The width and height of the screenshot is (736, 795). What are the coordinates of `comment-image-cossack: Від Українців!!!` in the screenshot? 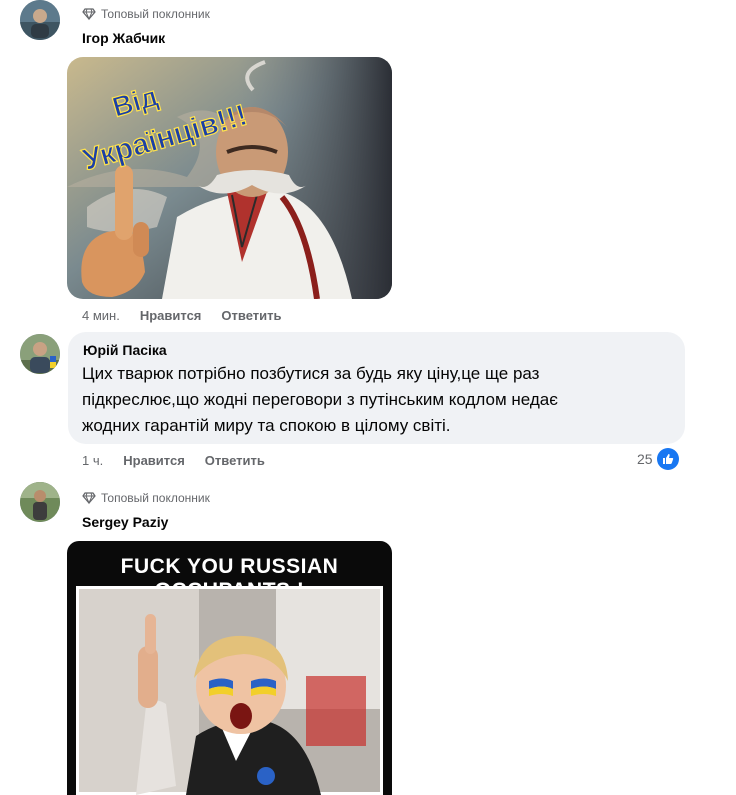 It's located at (229, 178).